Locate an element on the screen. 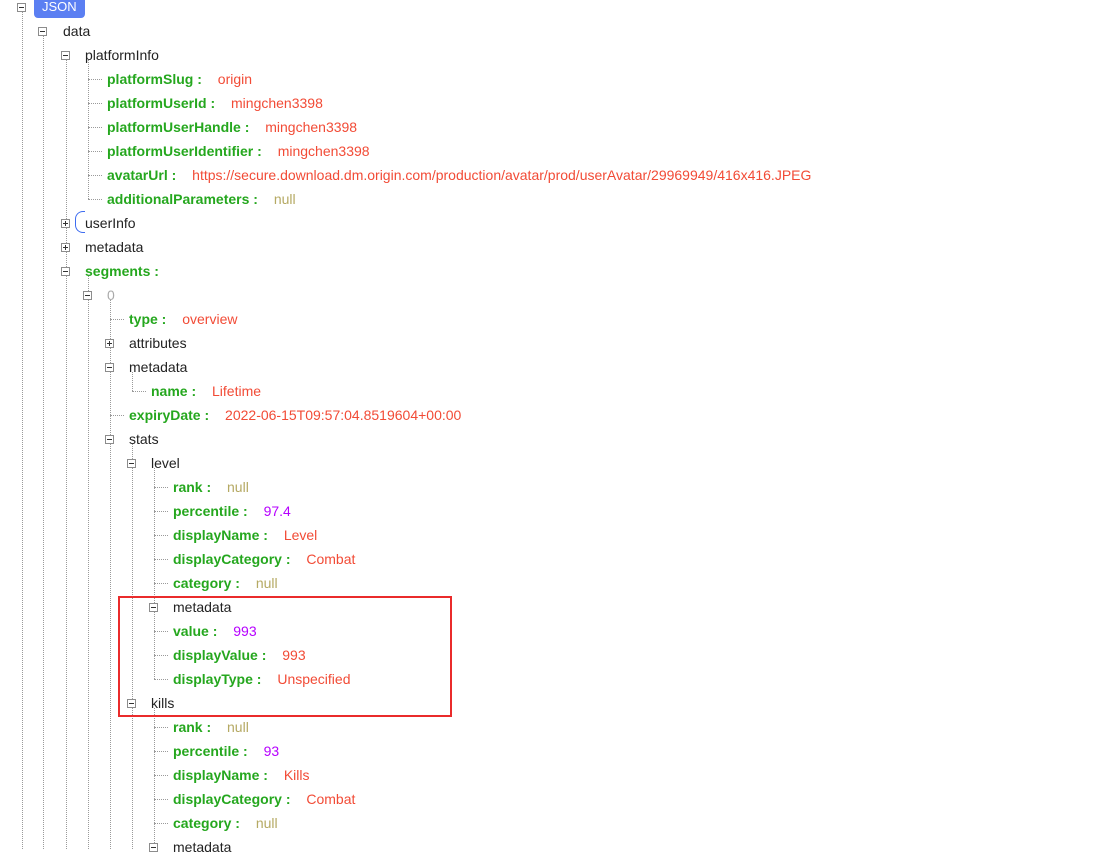  field-key: expiryDate : is located at coordinates (169, 415).